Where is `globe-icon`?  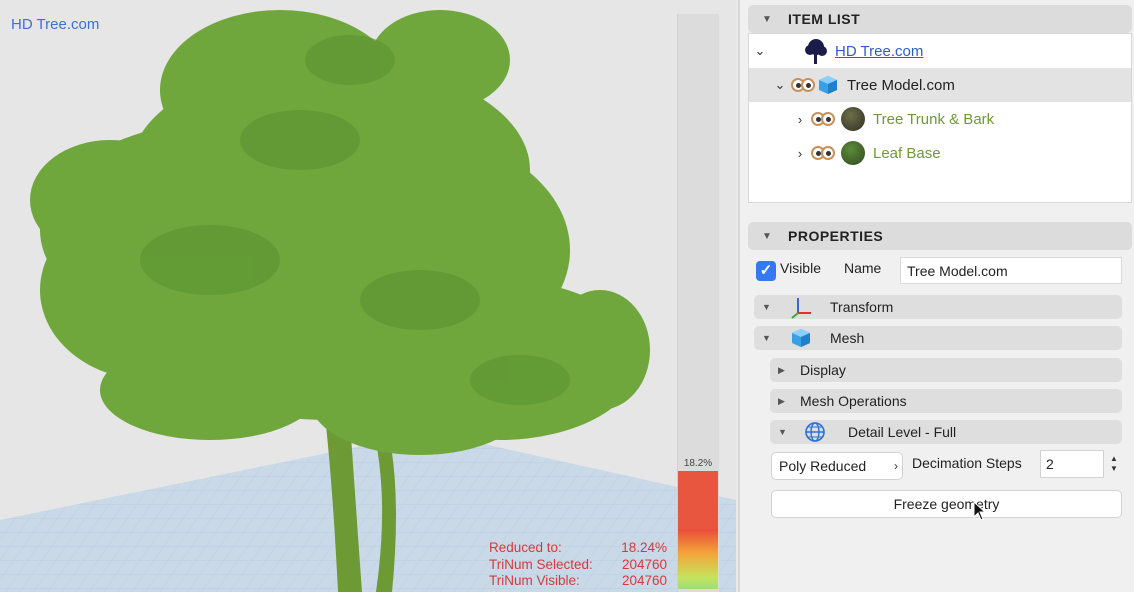
globe-icon is located at coordinates (815, 432).